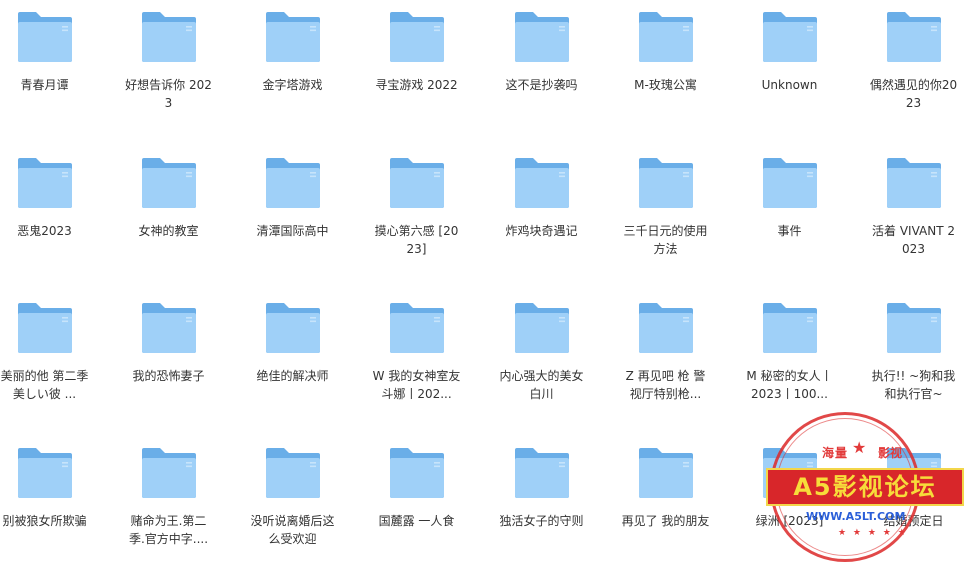  I want to click on folder-label: M-玫瑰公寓, so click(665, 85).